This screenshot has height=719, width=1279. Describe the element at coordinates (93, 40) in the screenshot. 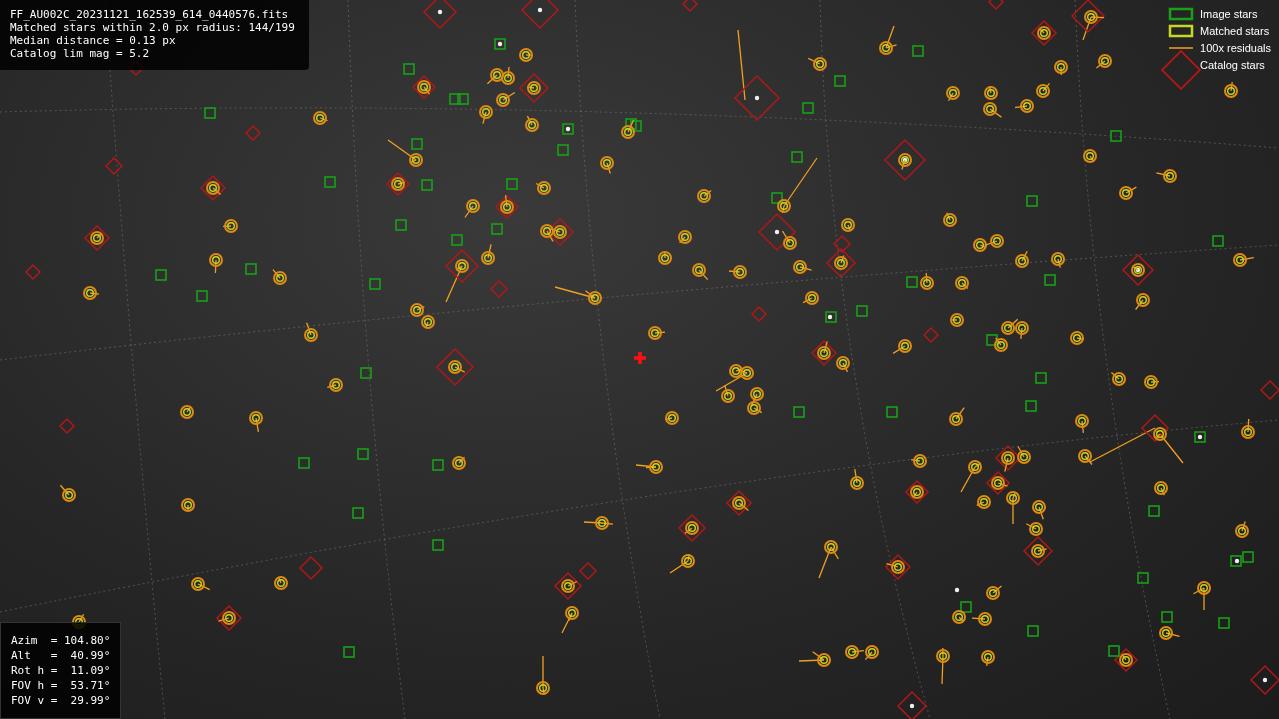

I see `info-text: Median distance = 0.13 px` at that location.